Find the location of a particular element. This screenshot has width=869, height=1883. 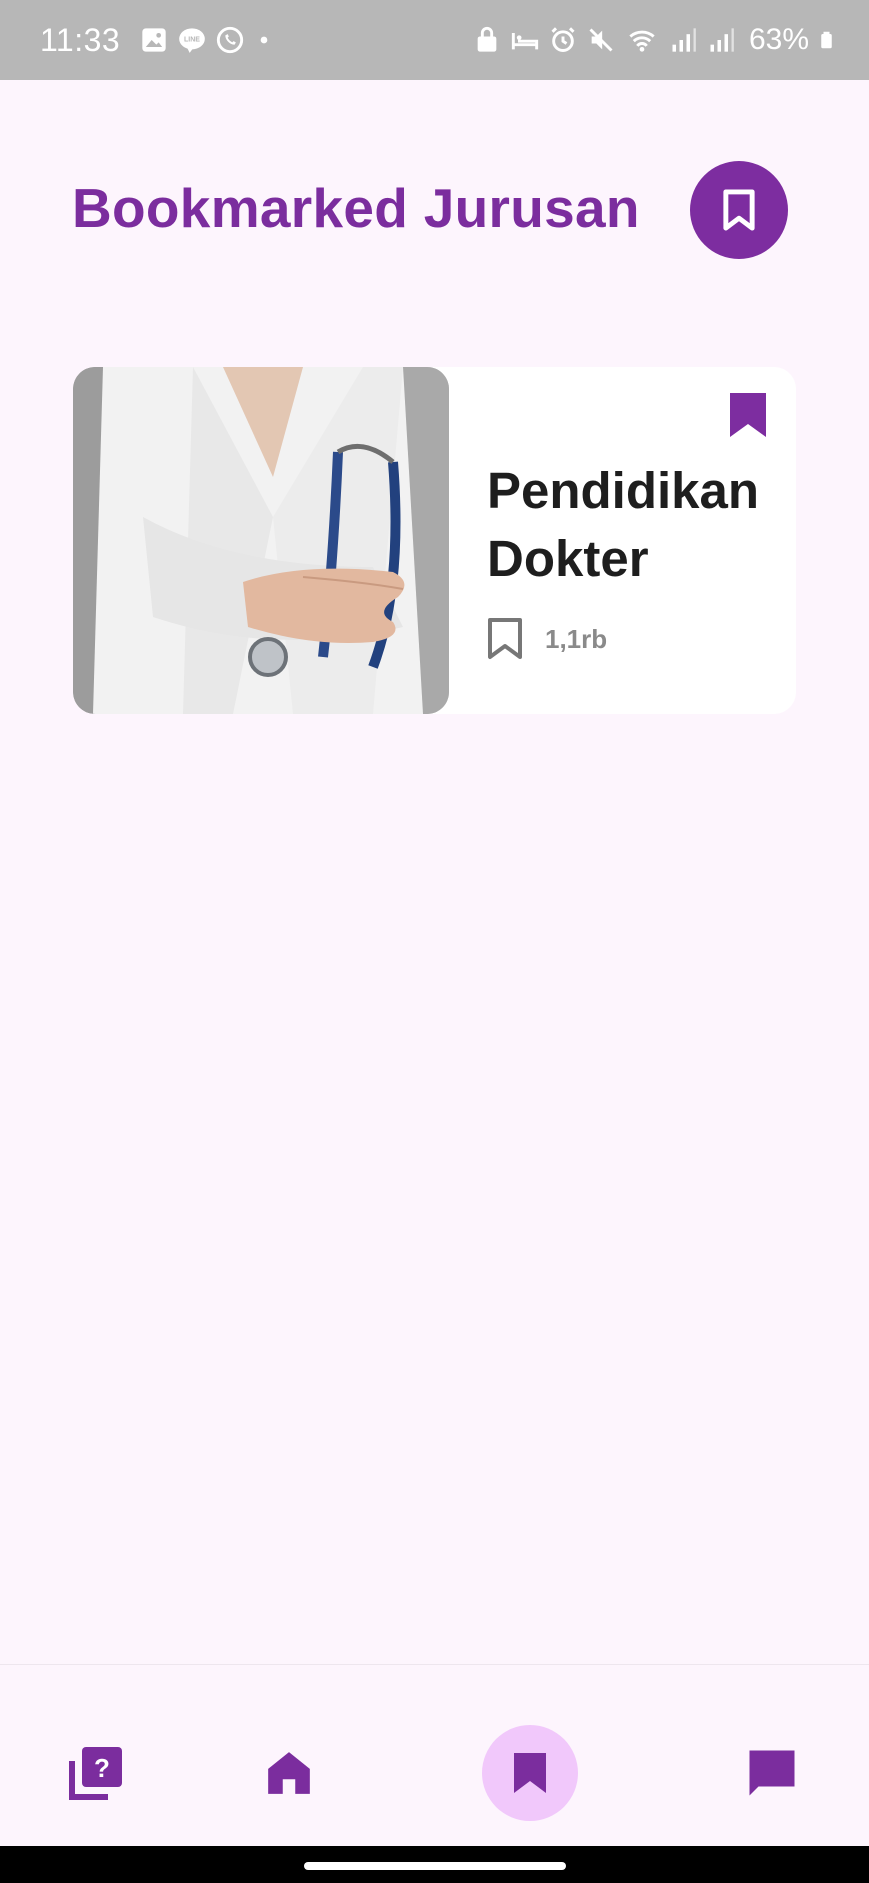

jurusan-image is located at coordinates (261, 540).